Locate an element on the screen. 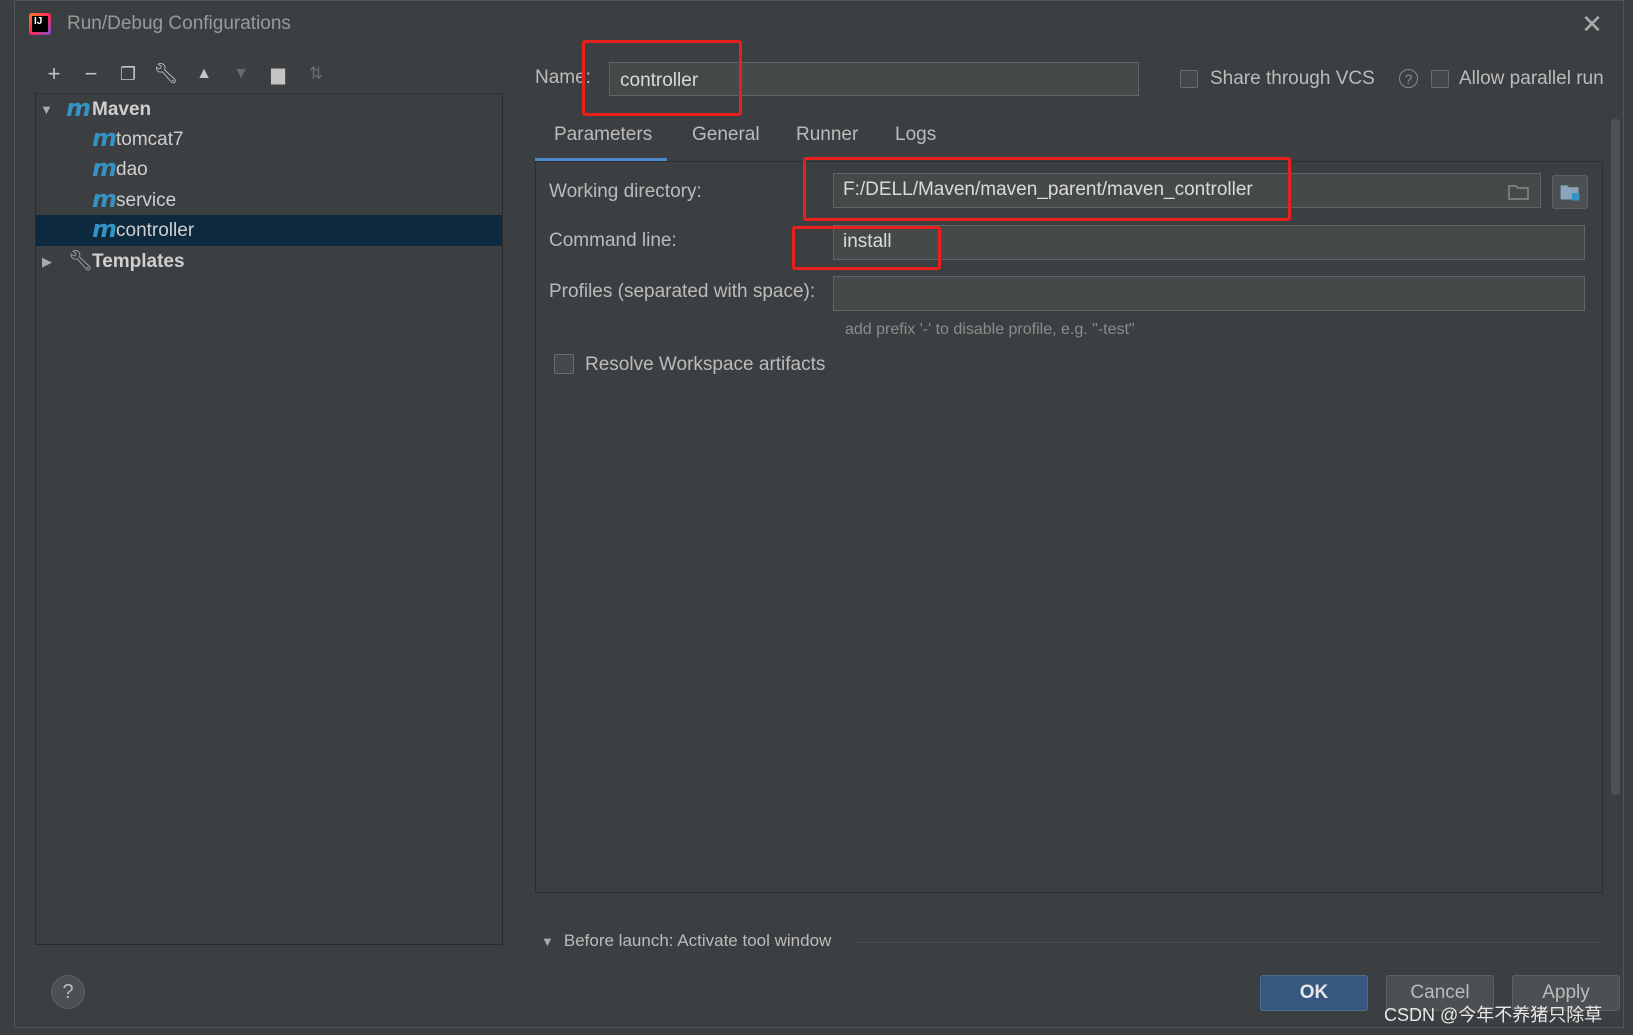  share-vcs-checkbox is located at coordinates (1189, 79).